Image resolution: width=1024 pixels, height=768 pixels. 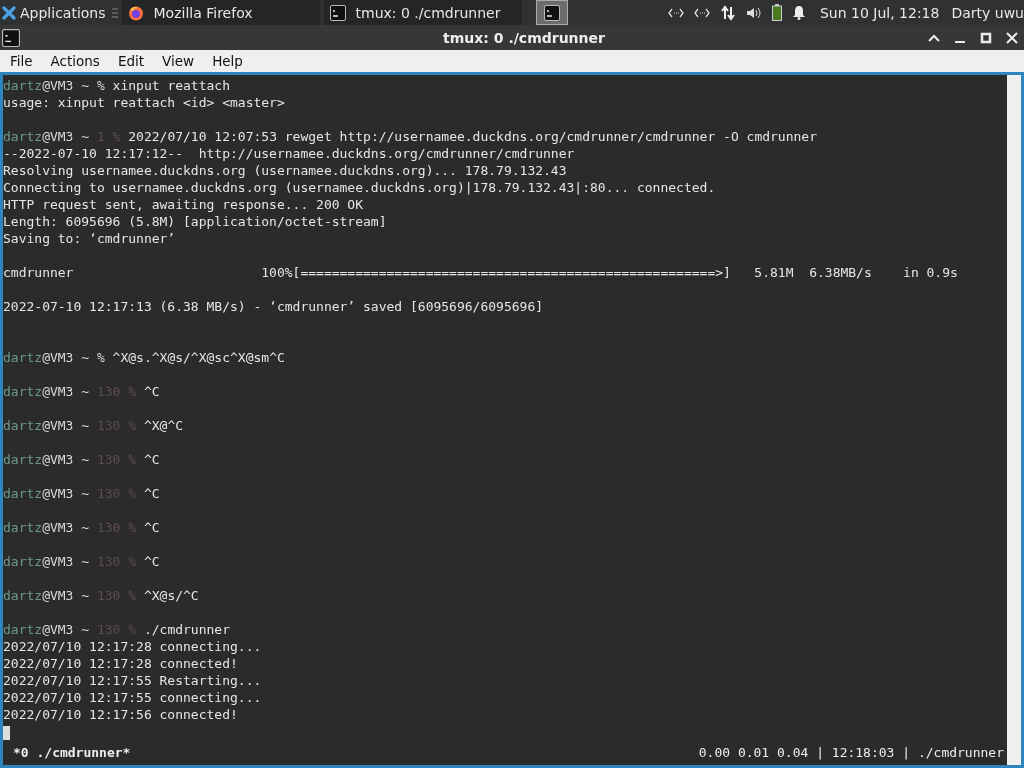 What do you see at coordinates (1014, 420) in the screenshot?
I see `scrollbar` at bounding box center [1014, 420].